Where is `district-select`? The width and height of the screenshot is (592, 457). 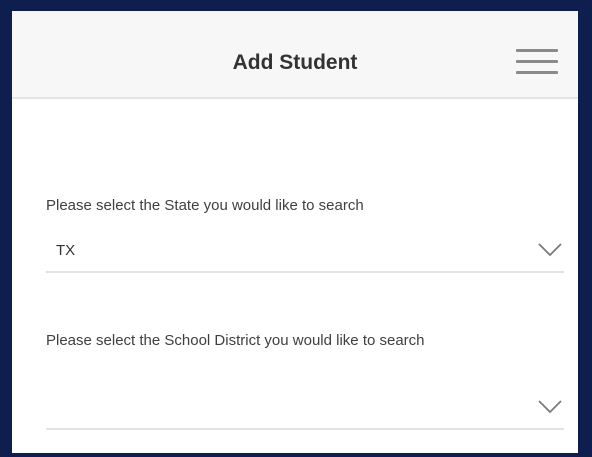 district-select is located at coordinates (305, 409).